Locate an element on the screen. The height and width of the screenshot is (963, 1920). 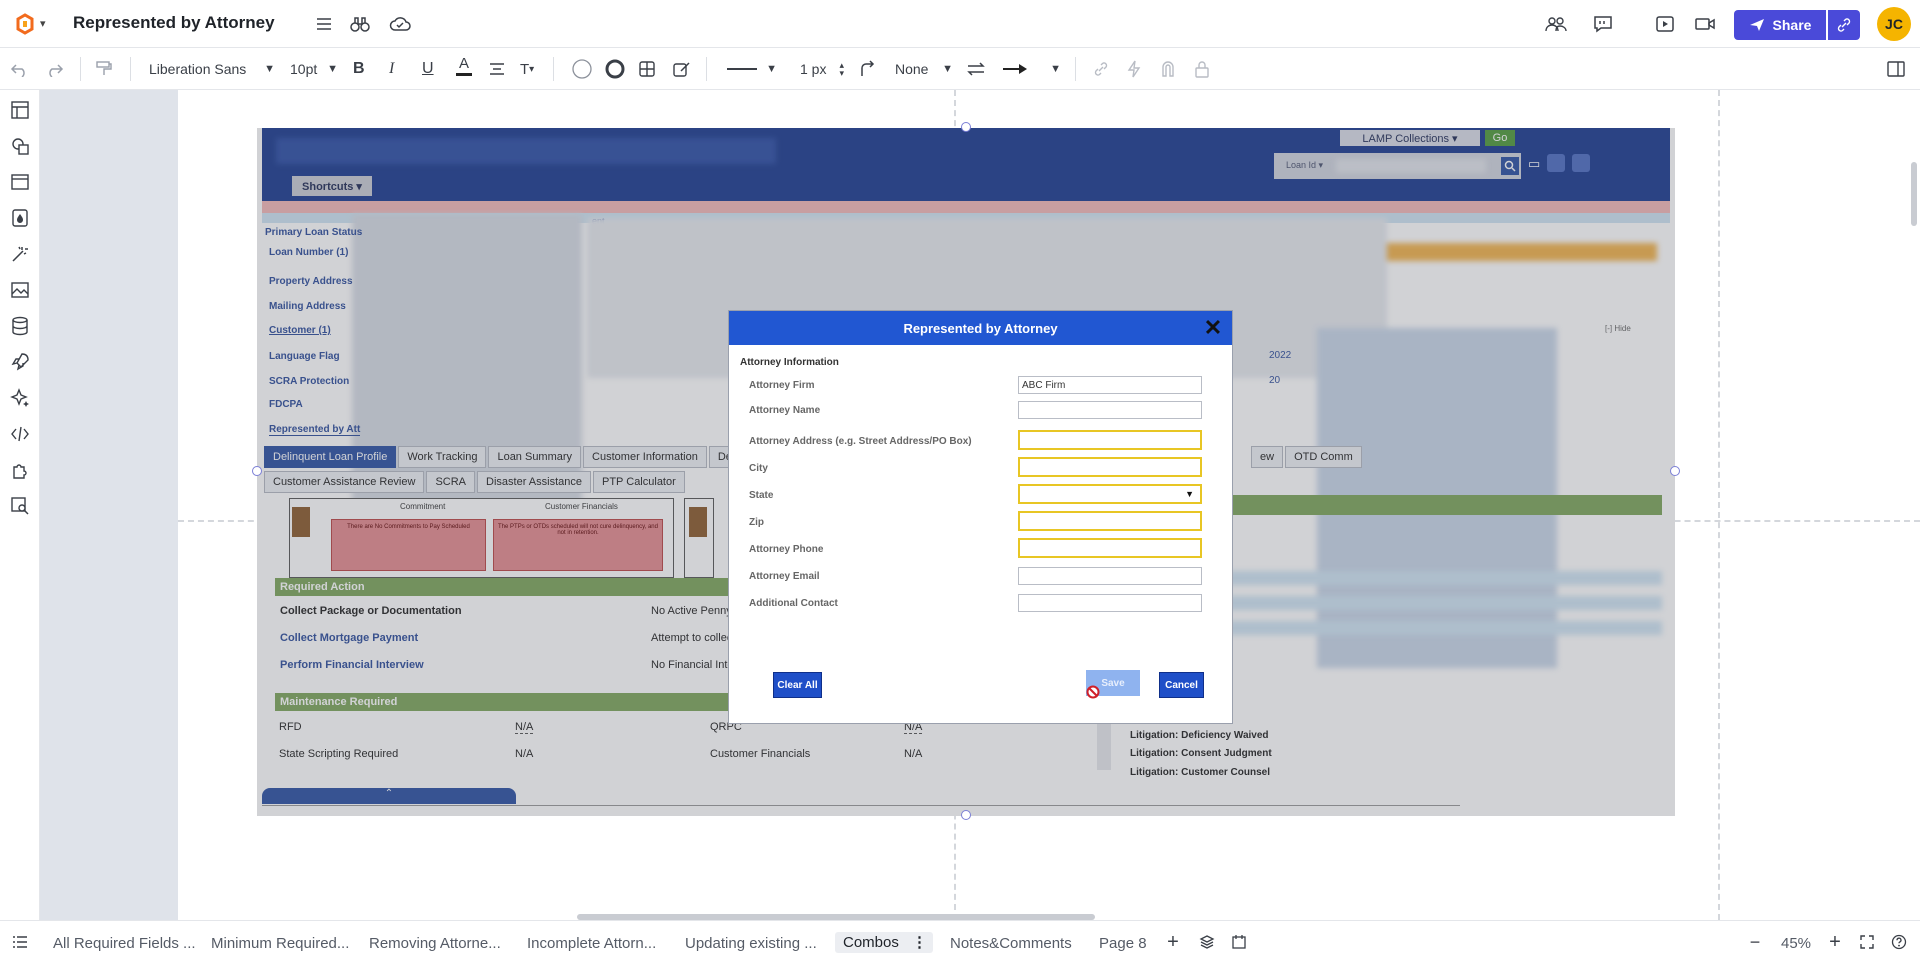
menu-icon is located at coordinates (324, 24).